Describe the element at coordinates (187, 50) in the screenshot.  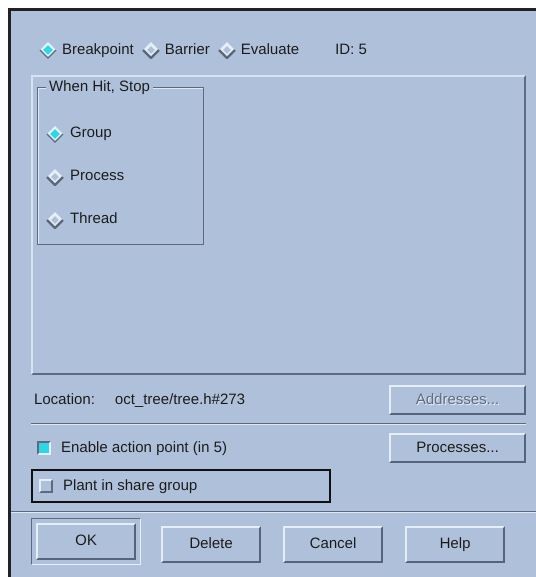
I see `option-label: Barrier` at that location.